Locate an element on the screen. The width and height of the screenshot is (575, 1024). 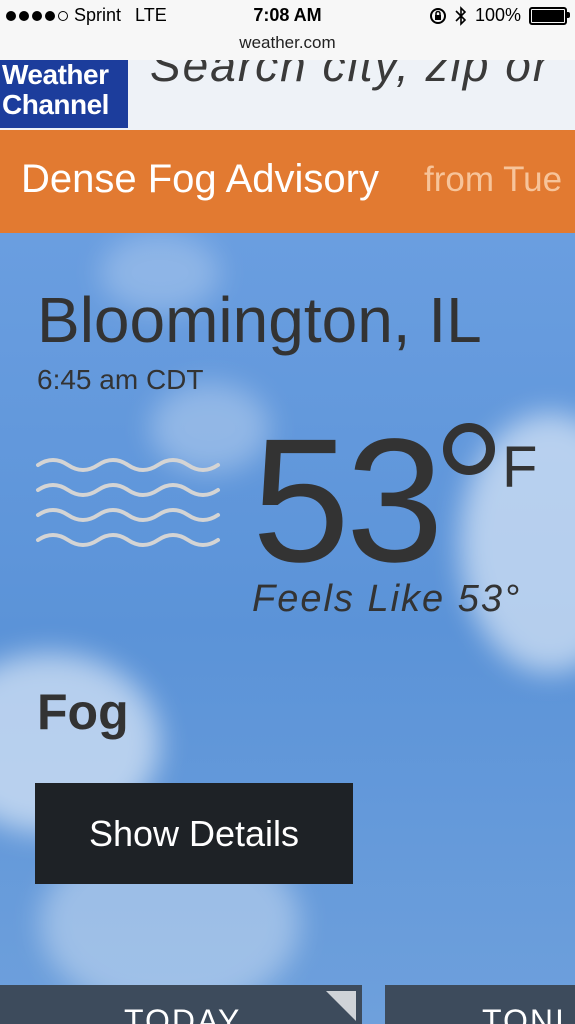
advisory-subtitle: from Tue is located at coordinates (493, 179).